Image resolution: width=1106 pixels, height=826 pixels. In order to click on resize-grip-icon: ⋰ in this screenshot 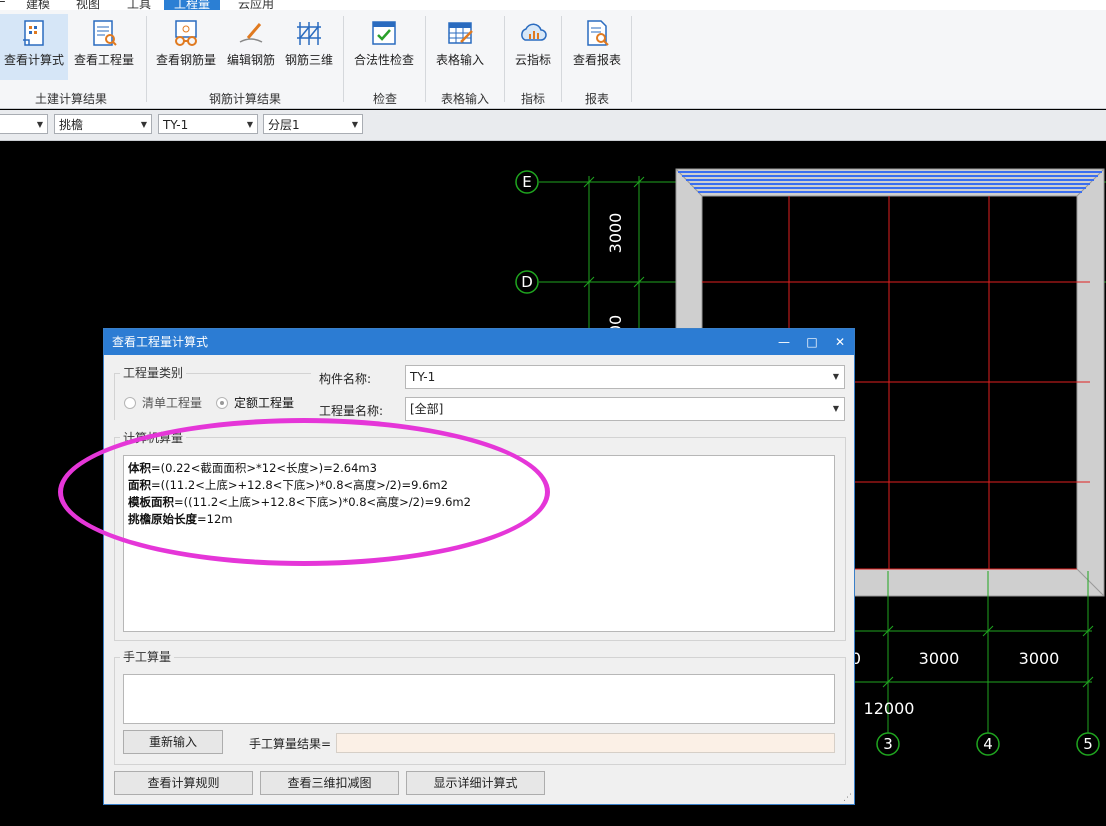, I will do `click(847, 798)`.